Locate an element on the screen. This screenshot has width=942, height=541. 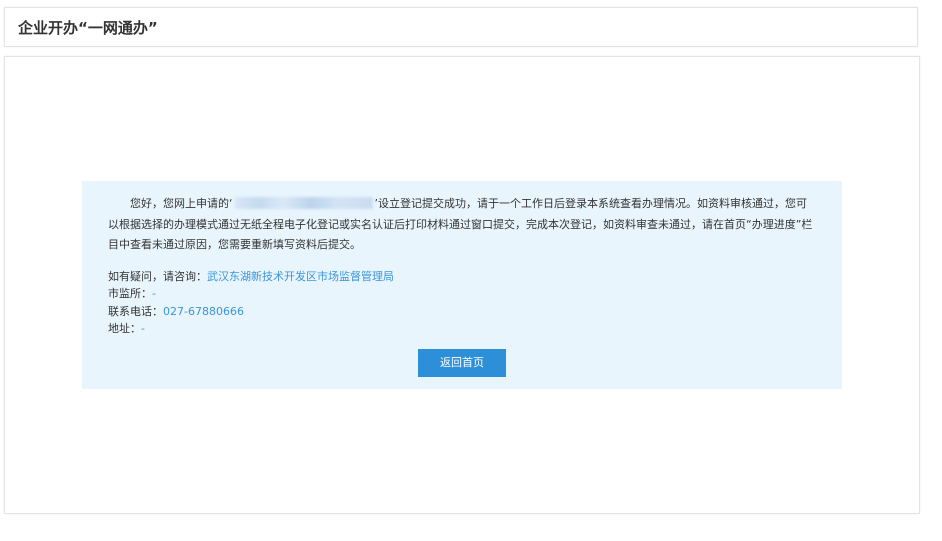
address-value: - is located at coordinates (143, 328).